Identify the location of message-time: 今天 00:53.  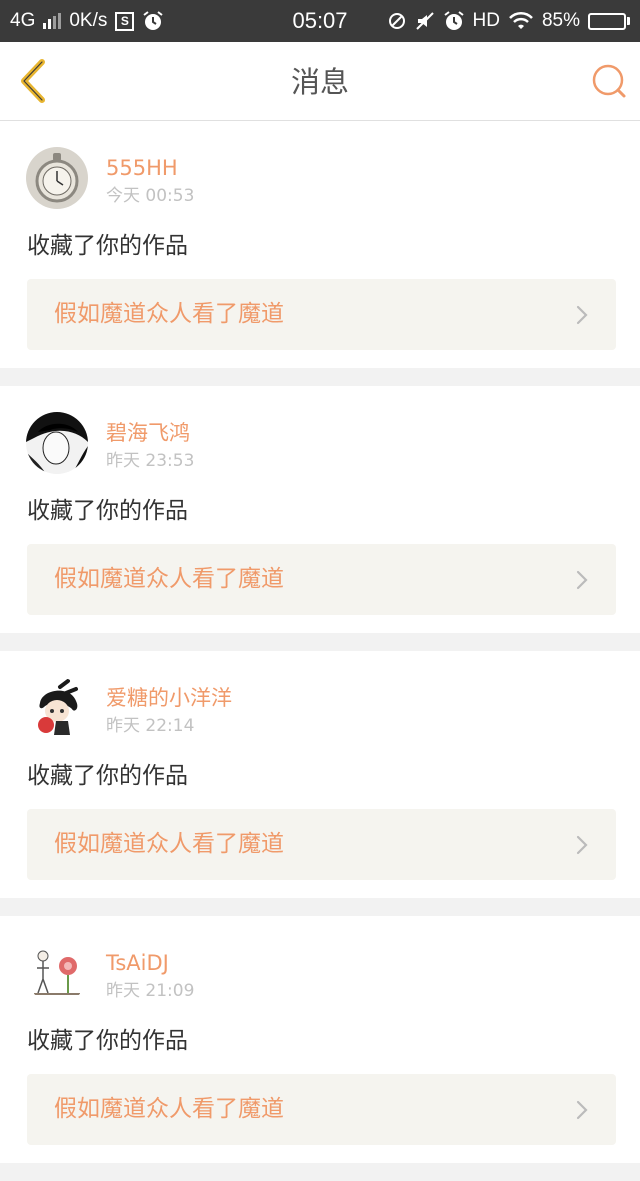
(150, 196).